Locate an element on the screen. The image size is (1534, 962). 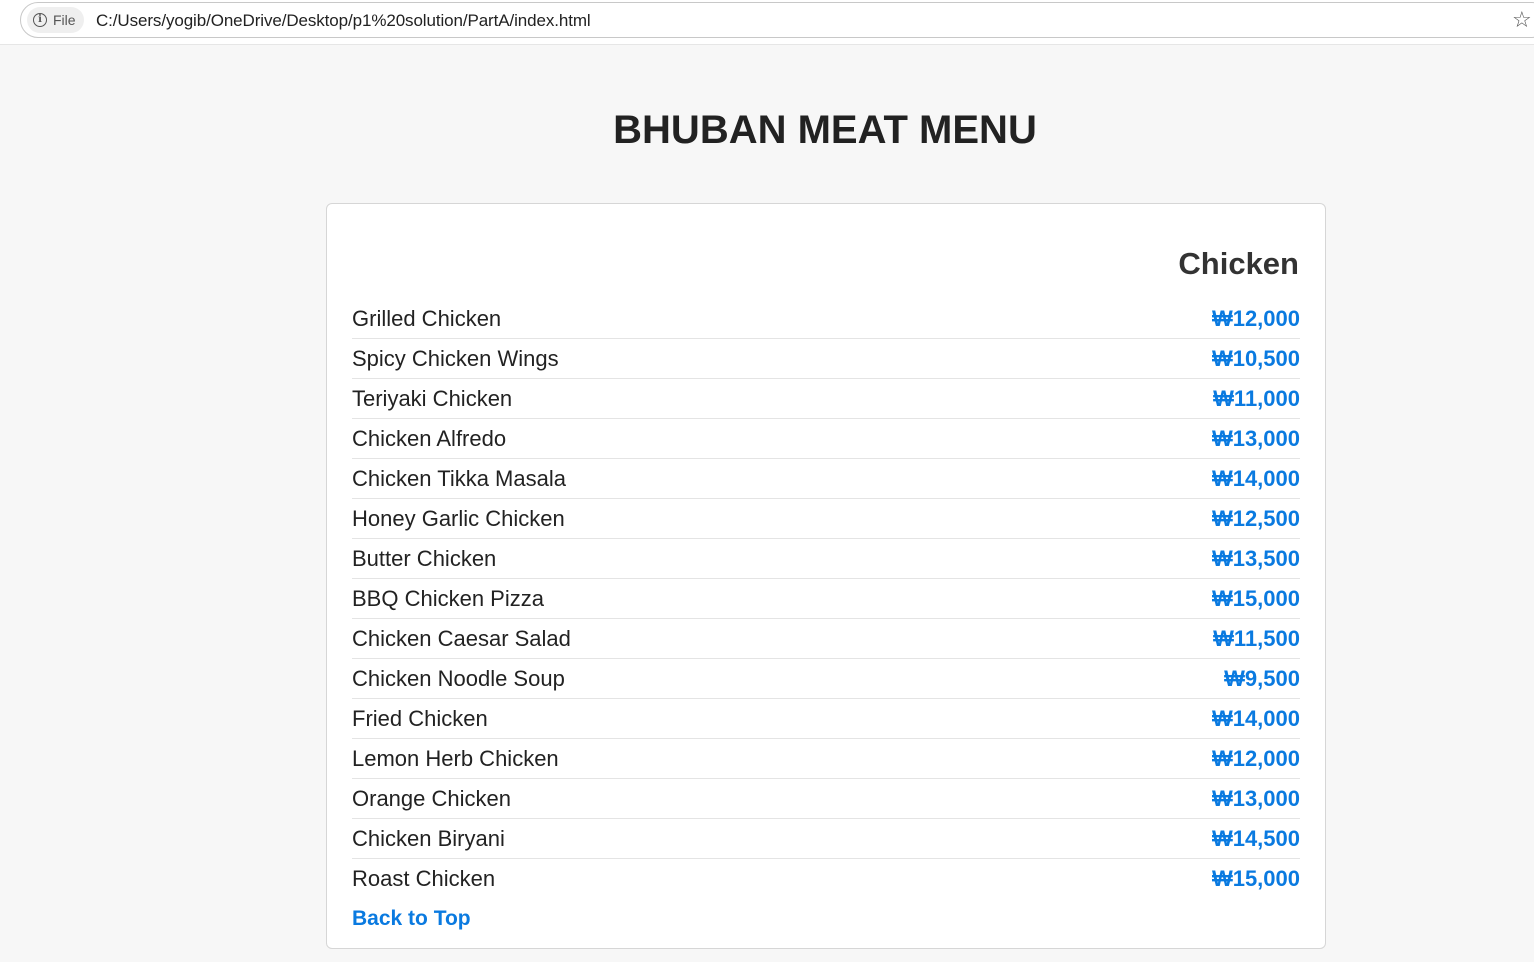
item-name: BBQ Chicken Pizza is located at coordinates (448, 598).